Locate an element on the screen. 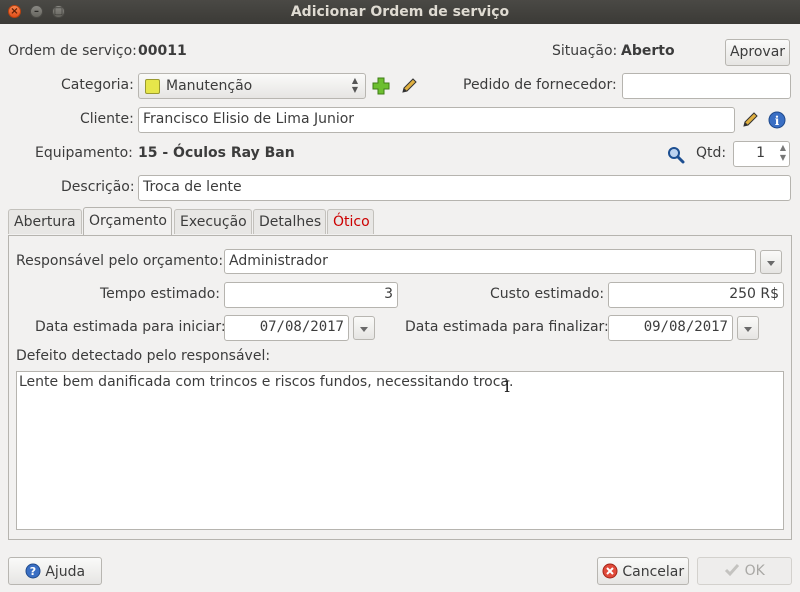 This screenshot has width=800, height=592. text-cursor-icon: I is located at coordinates (507, 386).